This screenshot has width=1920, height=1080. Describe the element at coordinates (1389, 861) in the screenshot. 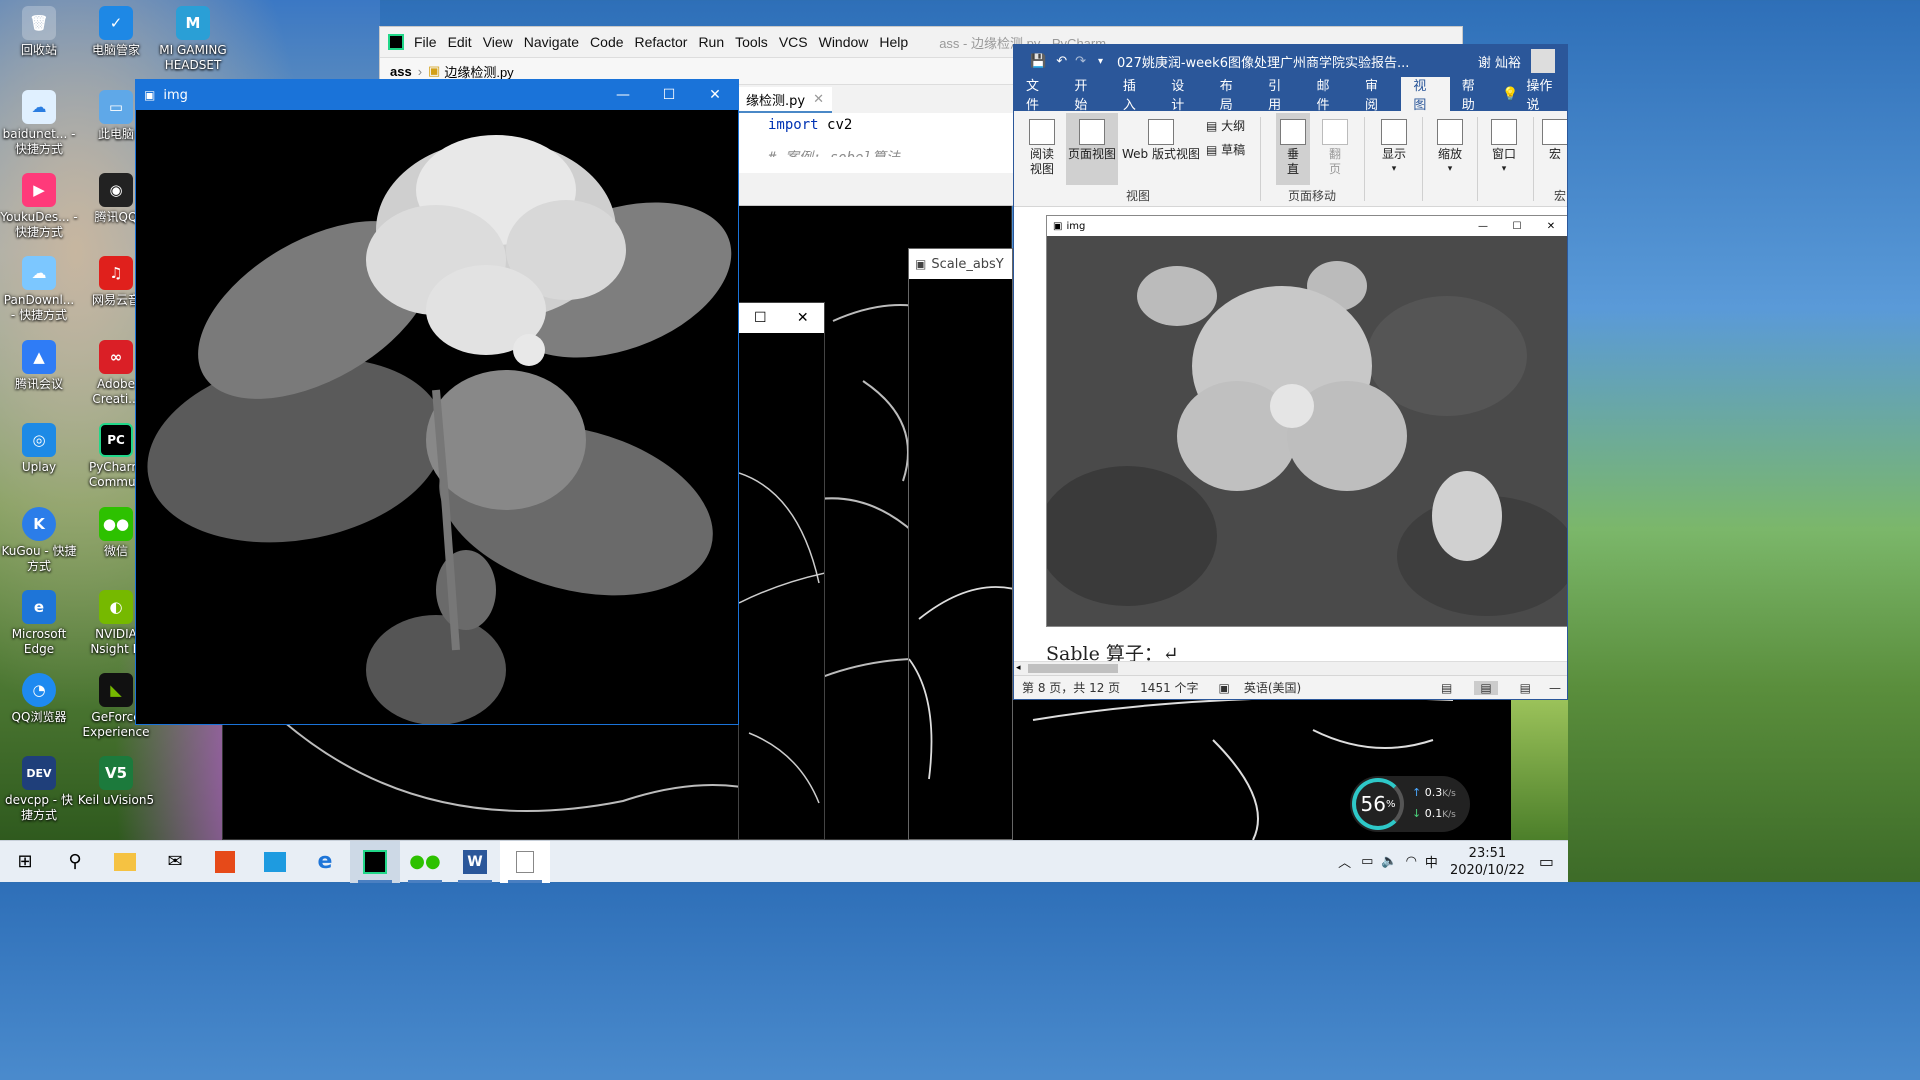

I see `volume-icon: 🔈` at that location.